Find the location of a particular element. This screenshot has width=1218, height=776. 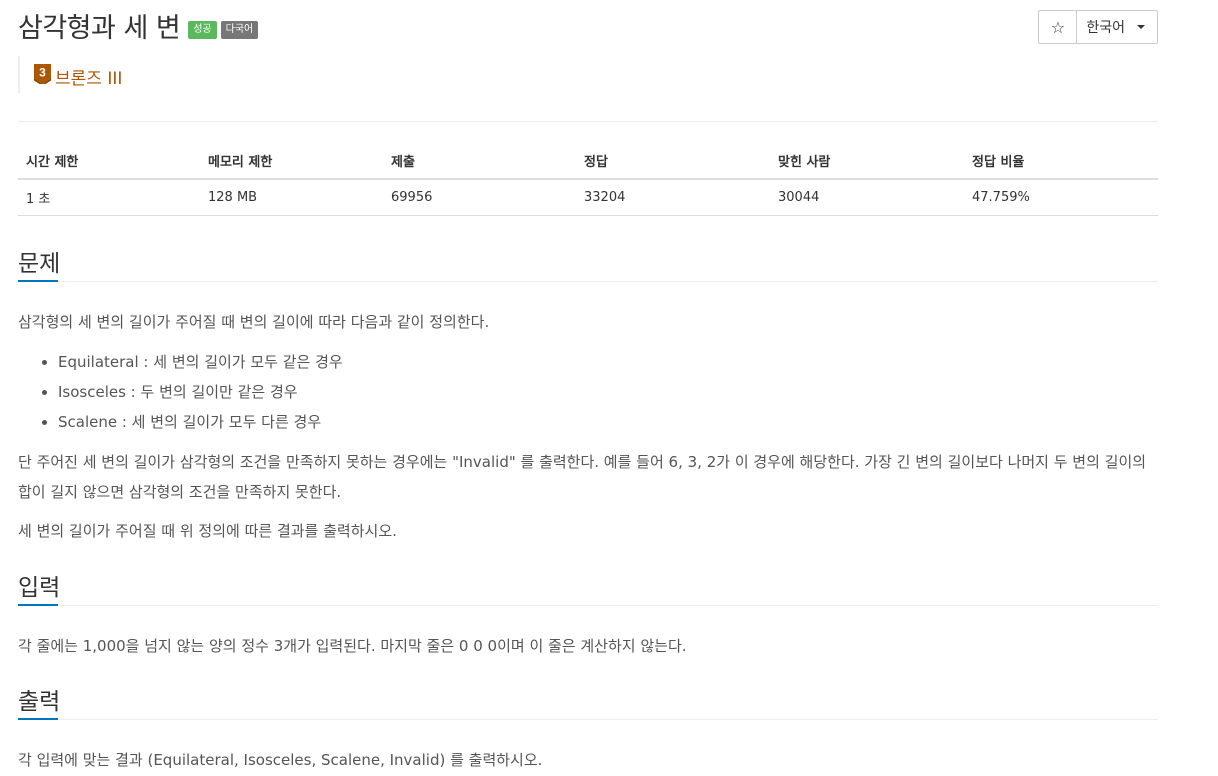

accepted-value: 33204 is located at coordinates (673, 197).